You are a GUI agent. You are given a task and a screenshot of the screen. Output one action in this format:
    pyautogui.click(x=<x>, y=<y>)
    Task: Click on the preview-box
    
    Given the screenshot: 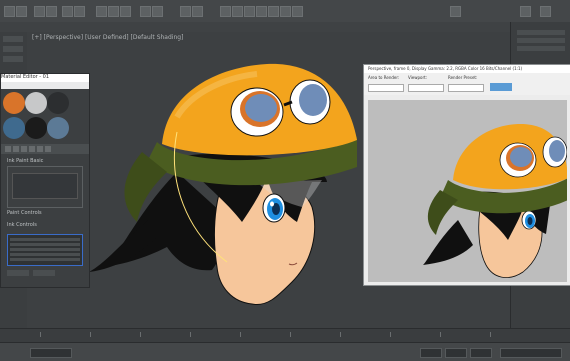 What is the action you would take?
    pyautogui.click(x=45, y=186)
    